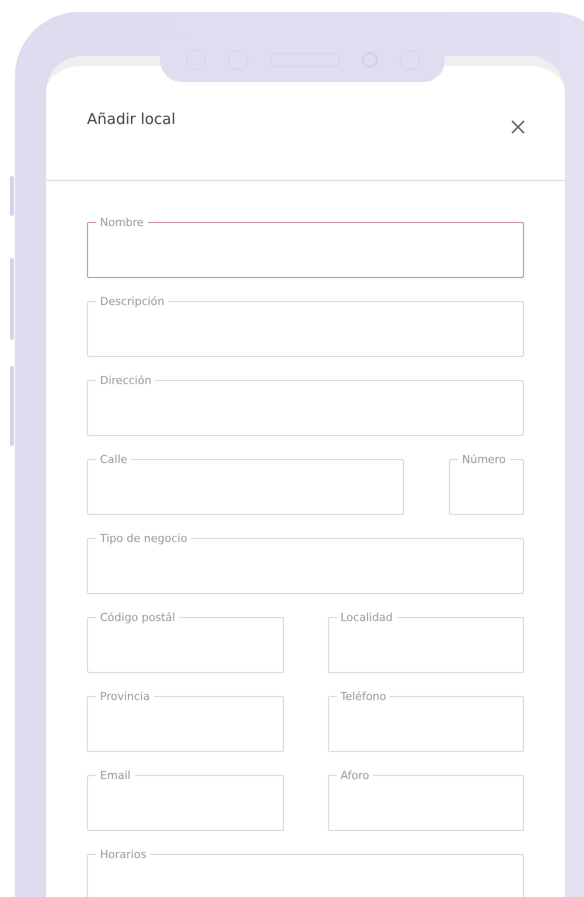 Image resolution: width=584 pixels, height=897 pixels. I want to click on text-field: Nombre, so click(305, 247).